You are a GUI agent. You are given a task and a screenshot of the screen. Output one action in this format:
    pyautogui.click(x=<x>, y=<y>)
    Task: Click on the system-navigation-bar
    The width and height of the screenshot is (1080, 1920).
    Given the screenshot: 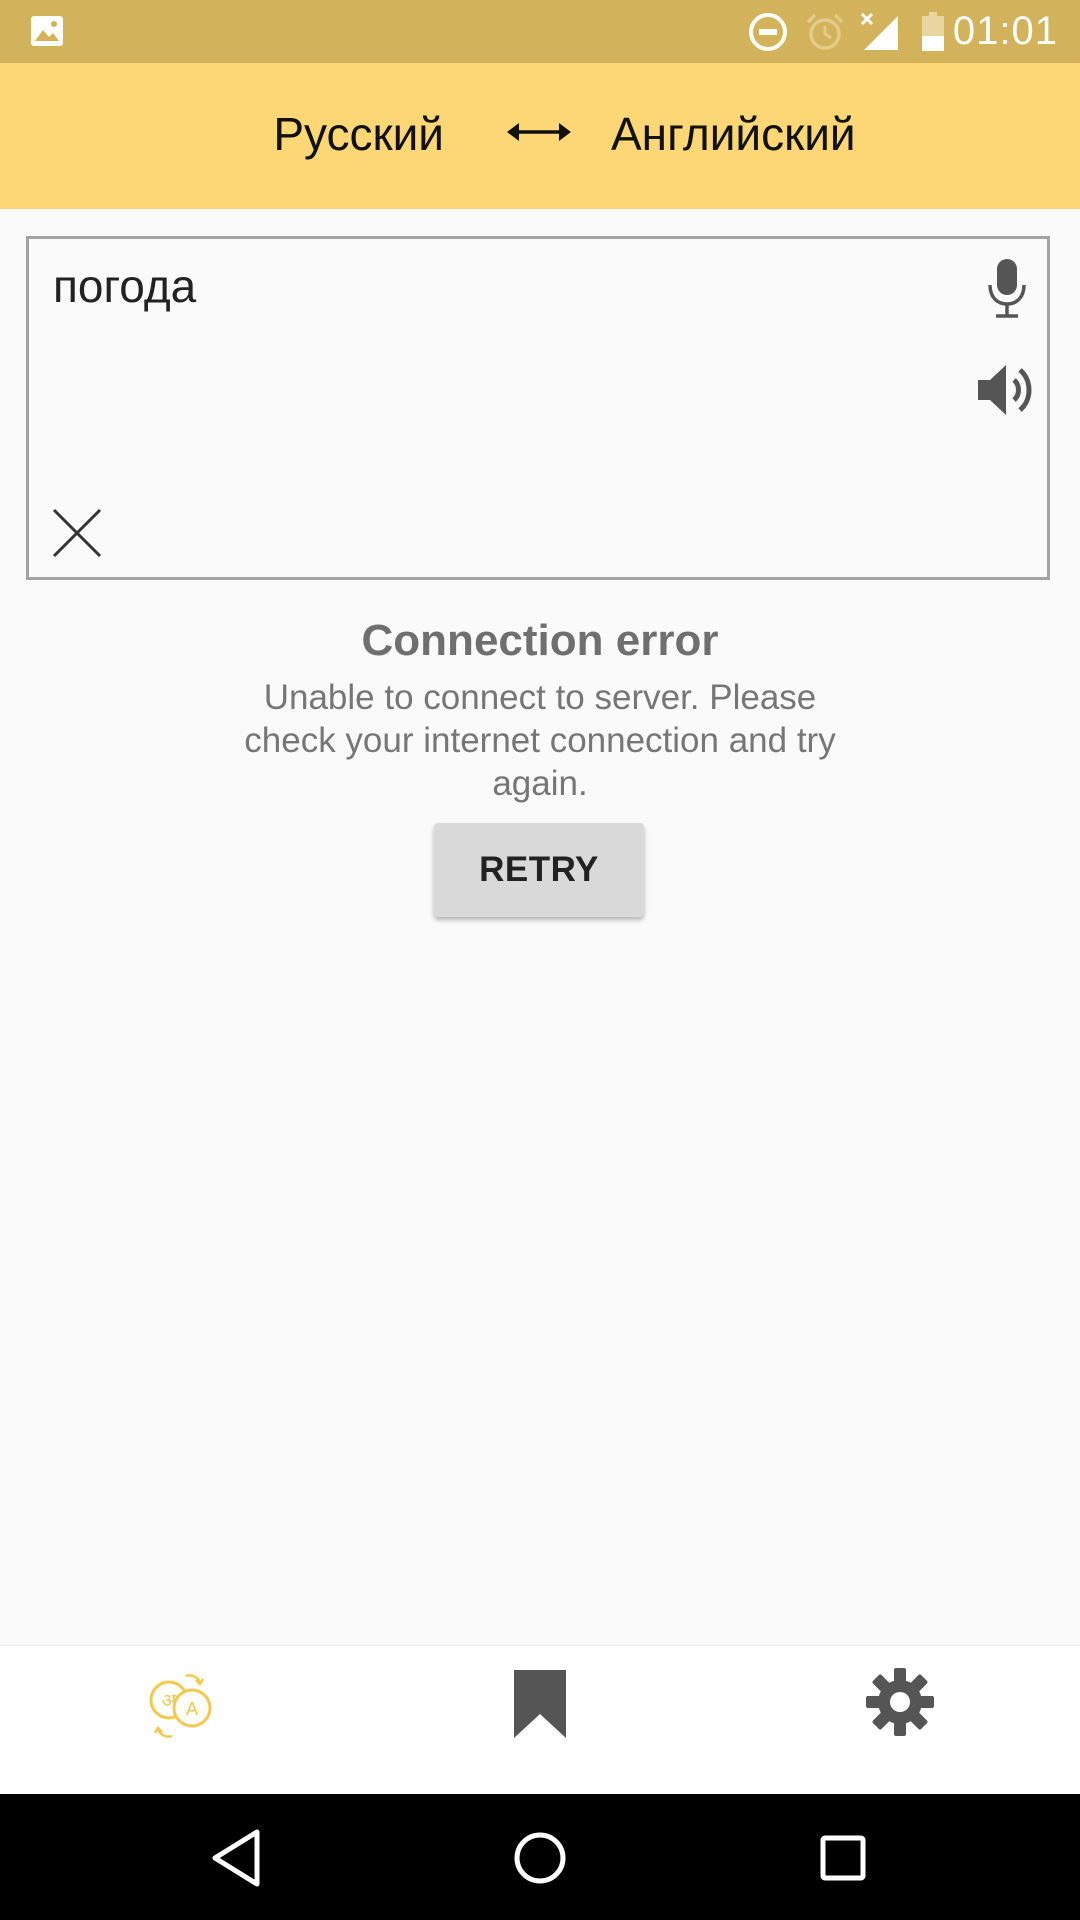 What is the action you would take?
    pyautogui.click(x=540, y=1857)
    